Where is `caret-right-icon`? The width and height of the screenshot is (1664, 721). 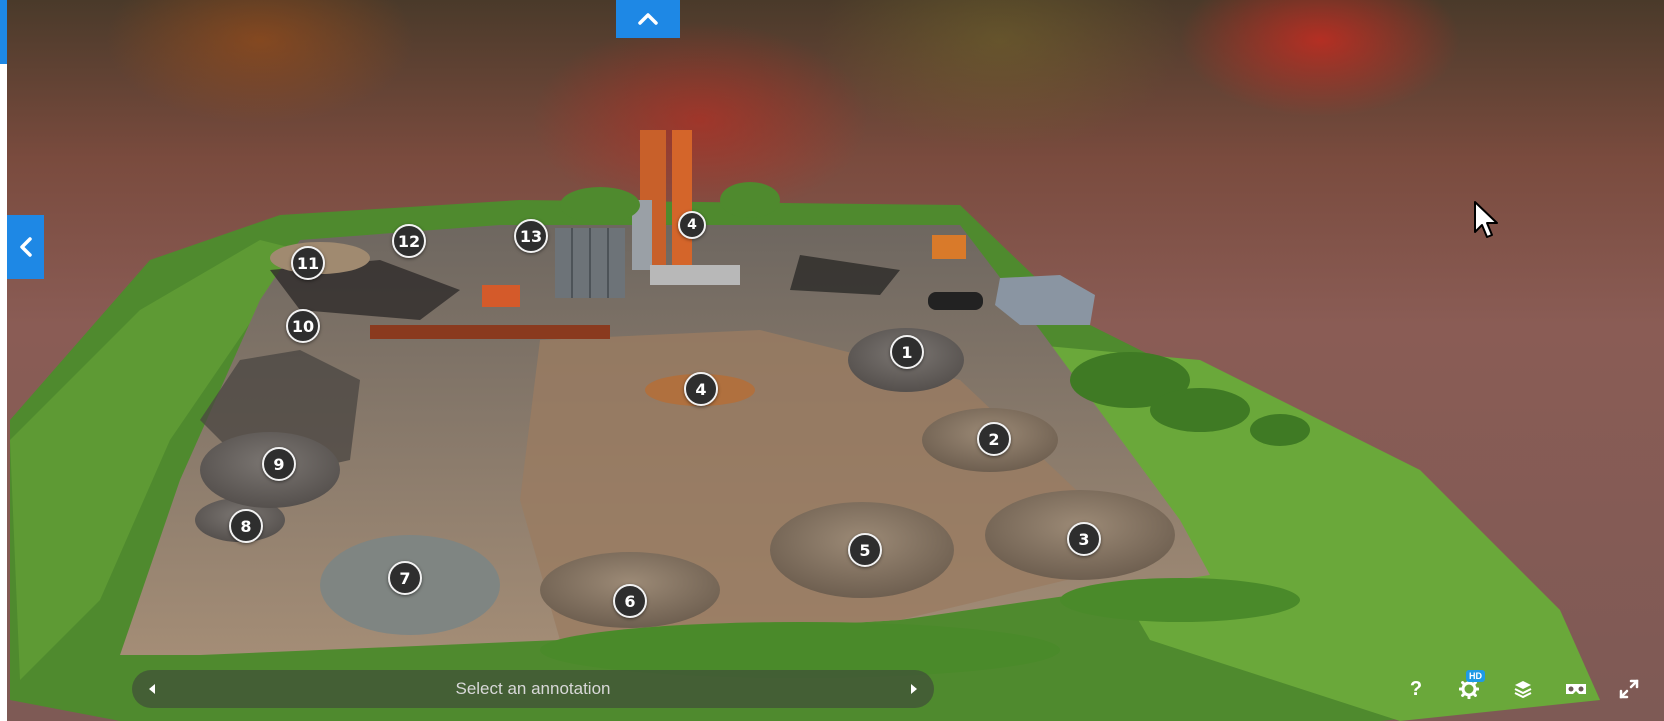
caret-right-icon is located at coordinates (914, 689).